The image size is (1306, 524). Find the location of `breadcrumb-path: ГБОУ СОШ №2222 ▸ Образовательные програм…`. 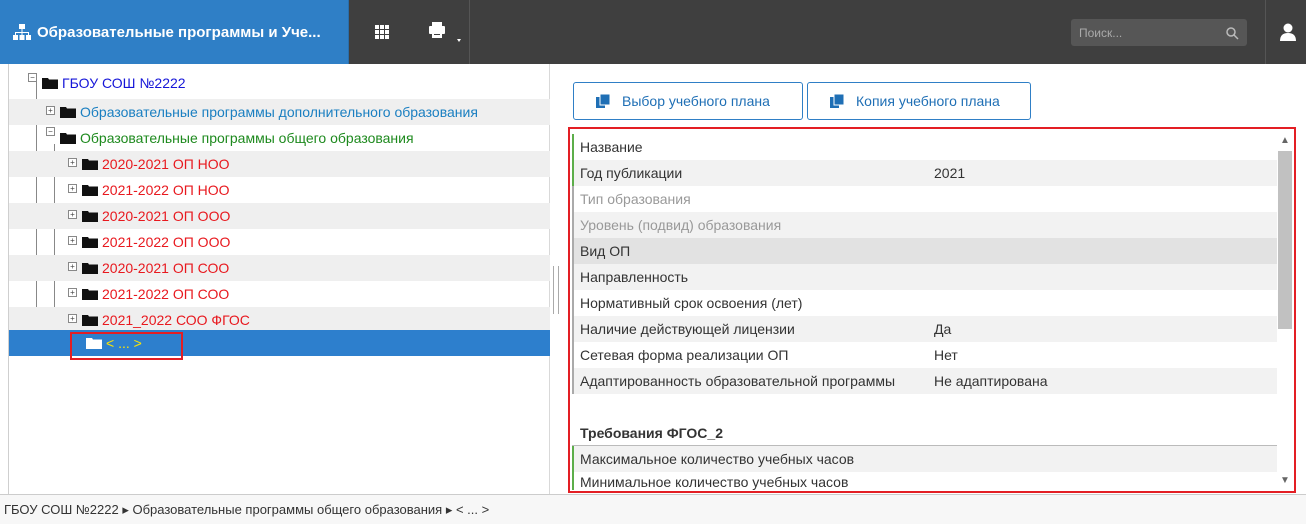

breadcrumb-path: ГБОУ СОШ №2222 ▸ Образовательные програм… is located at coordinates (247, 509).